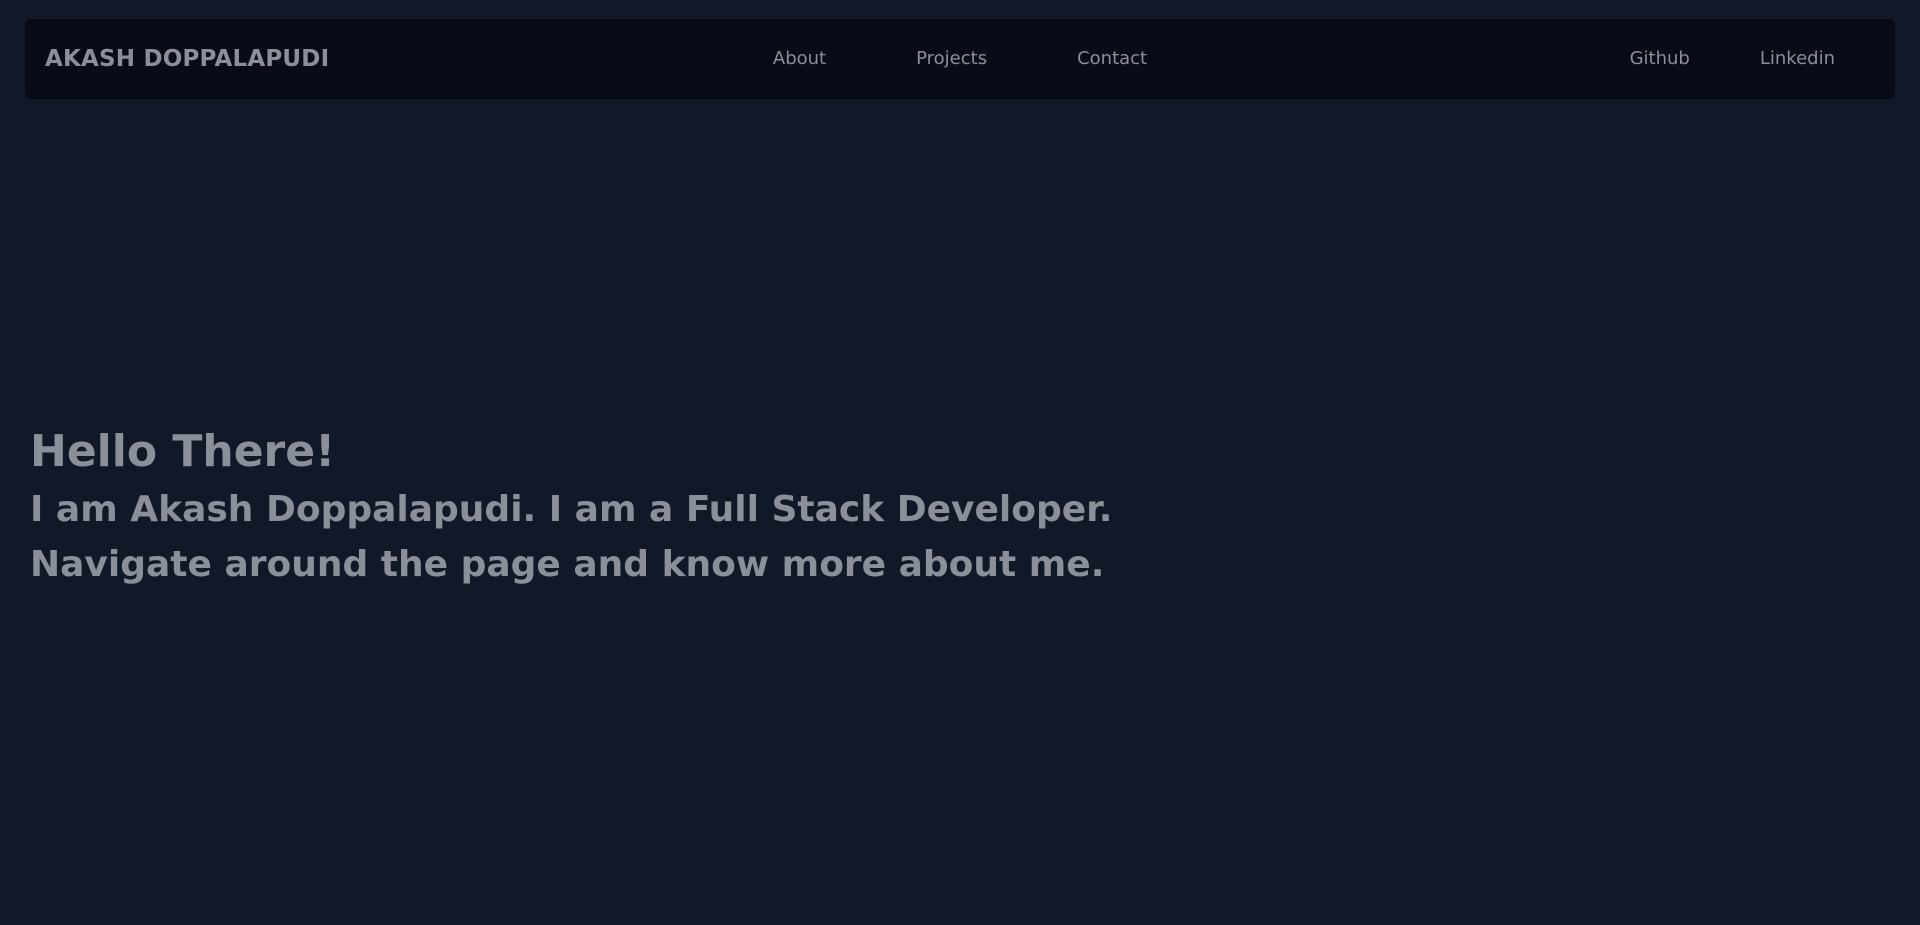 The width and height of the screenshot is (1920, 925). What do you see at coordinates (799, 59) in the screenshot?
I see `nav-link-about: About` at bounding box center [799, 59].